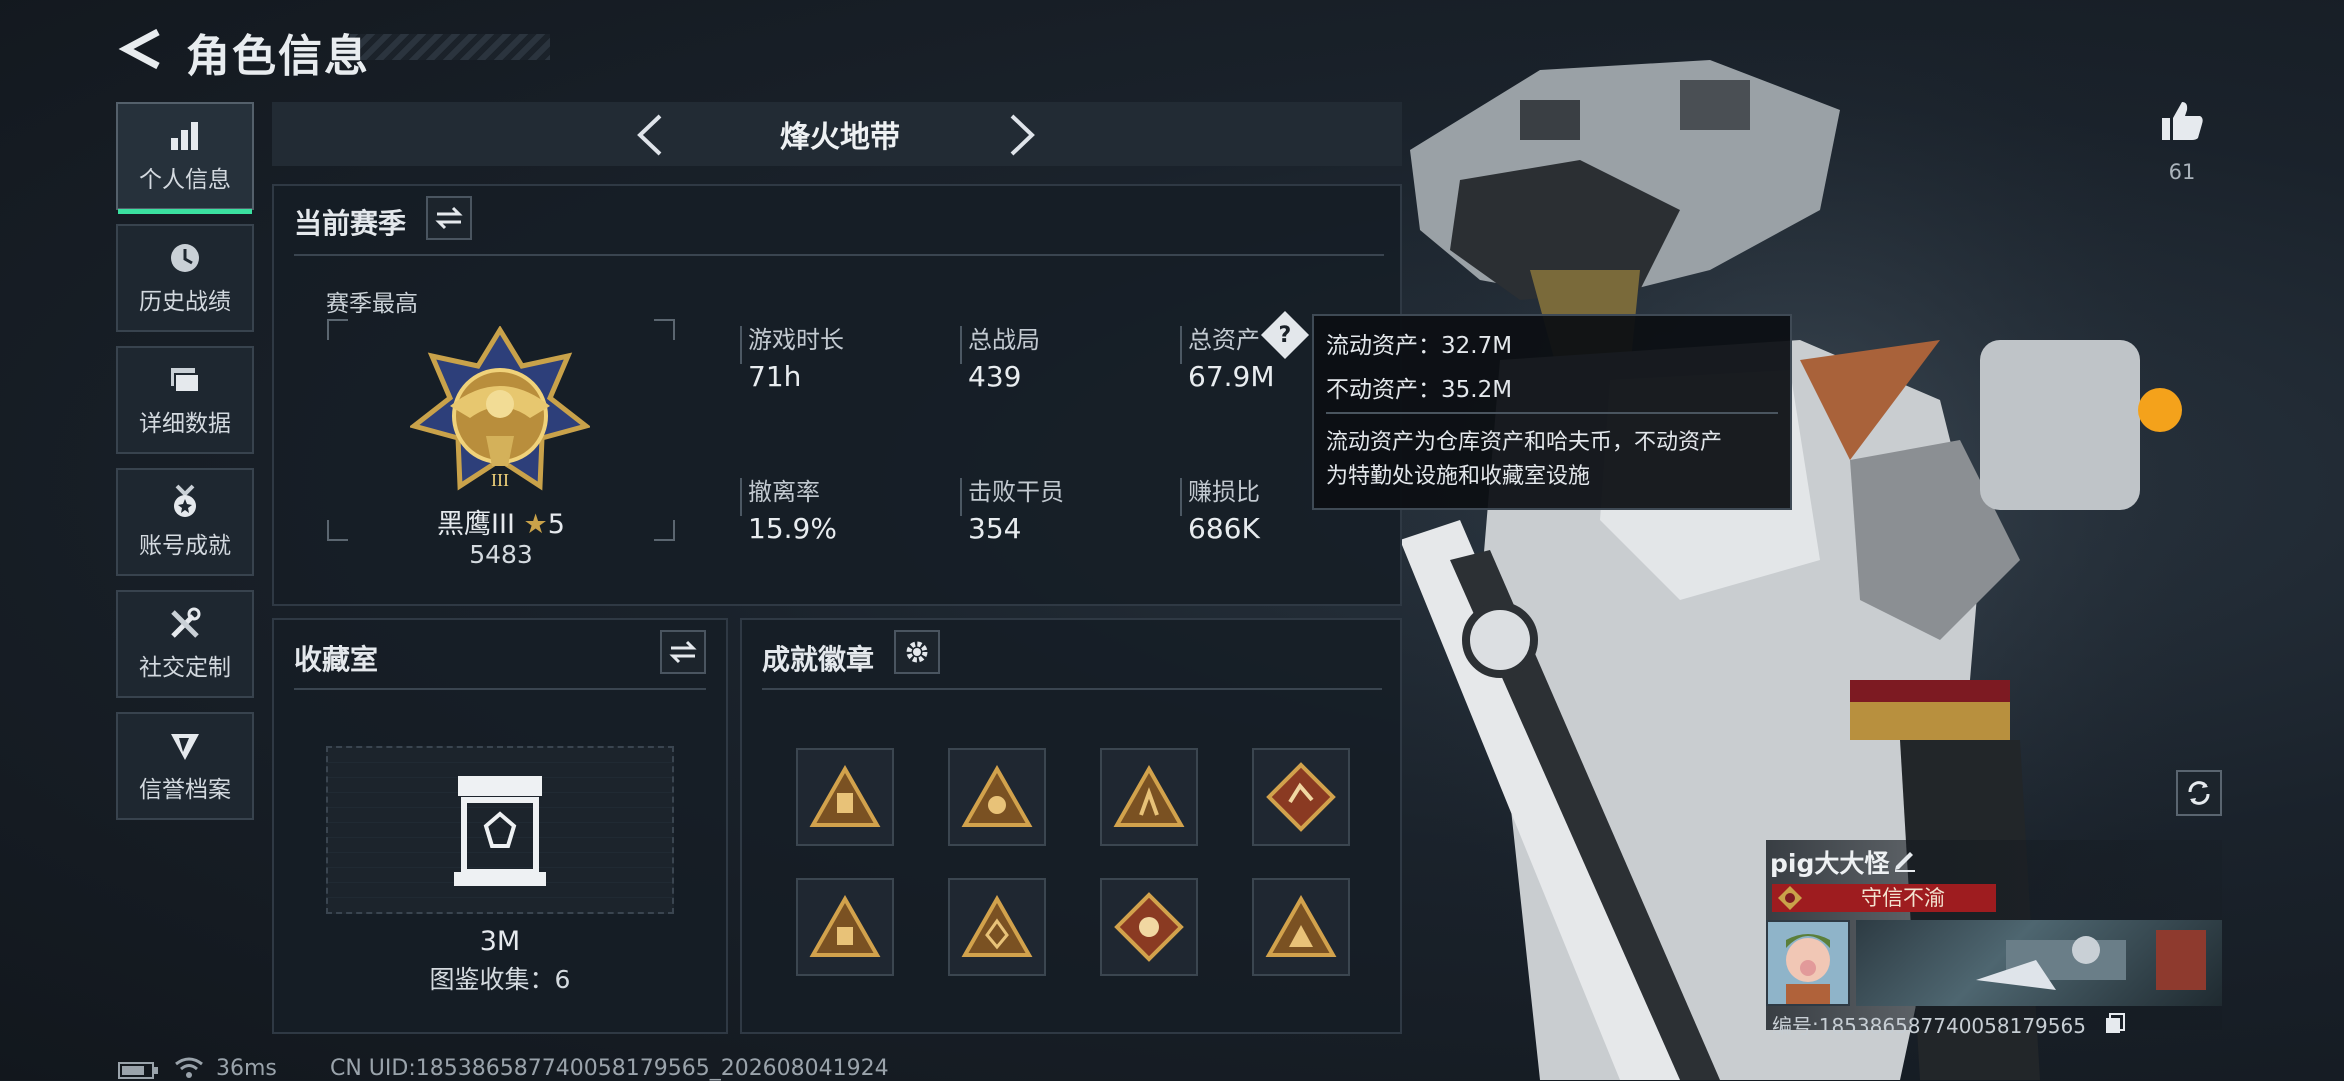 This screenshot has width=2344, height=1081. I want to click on history-clock-icon, so click(185, 258).